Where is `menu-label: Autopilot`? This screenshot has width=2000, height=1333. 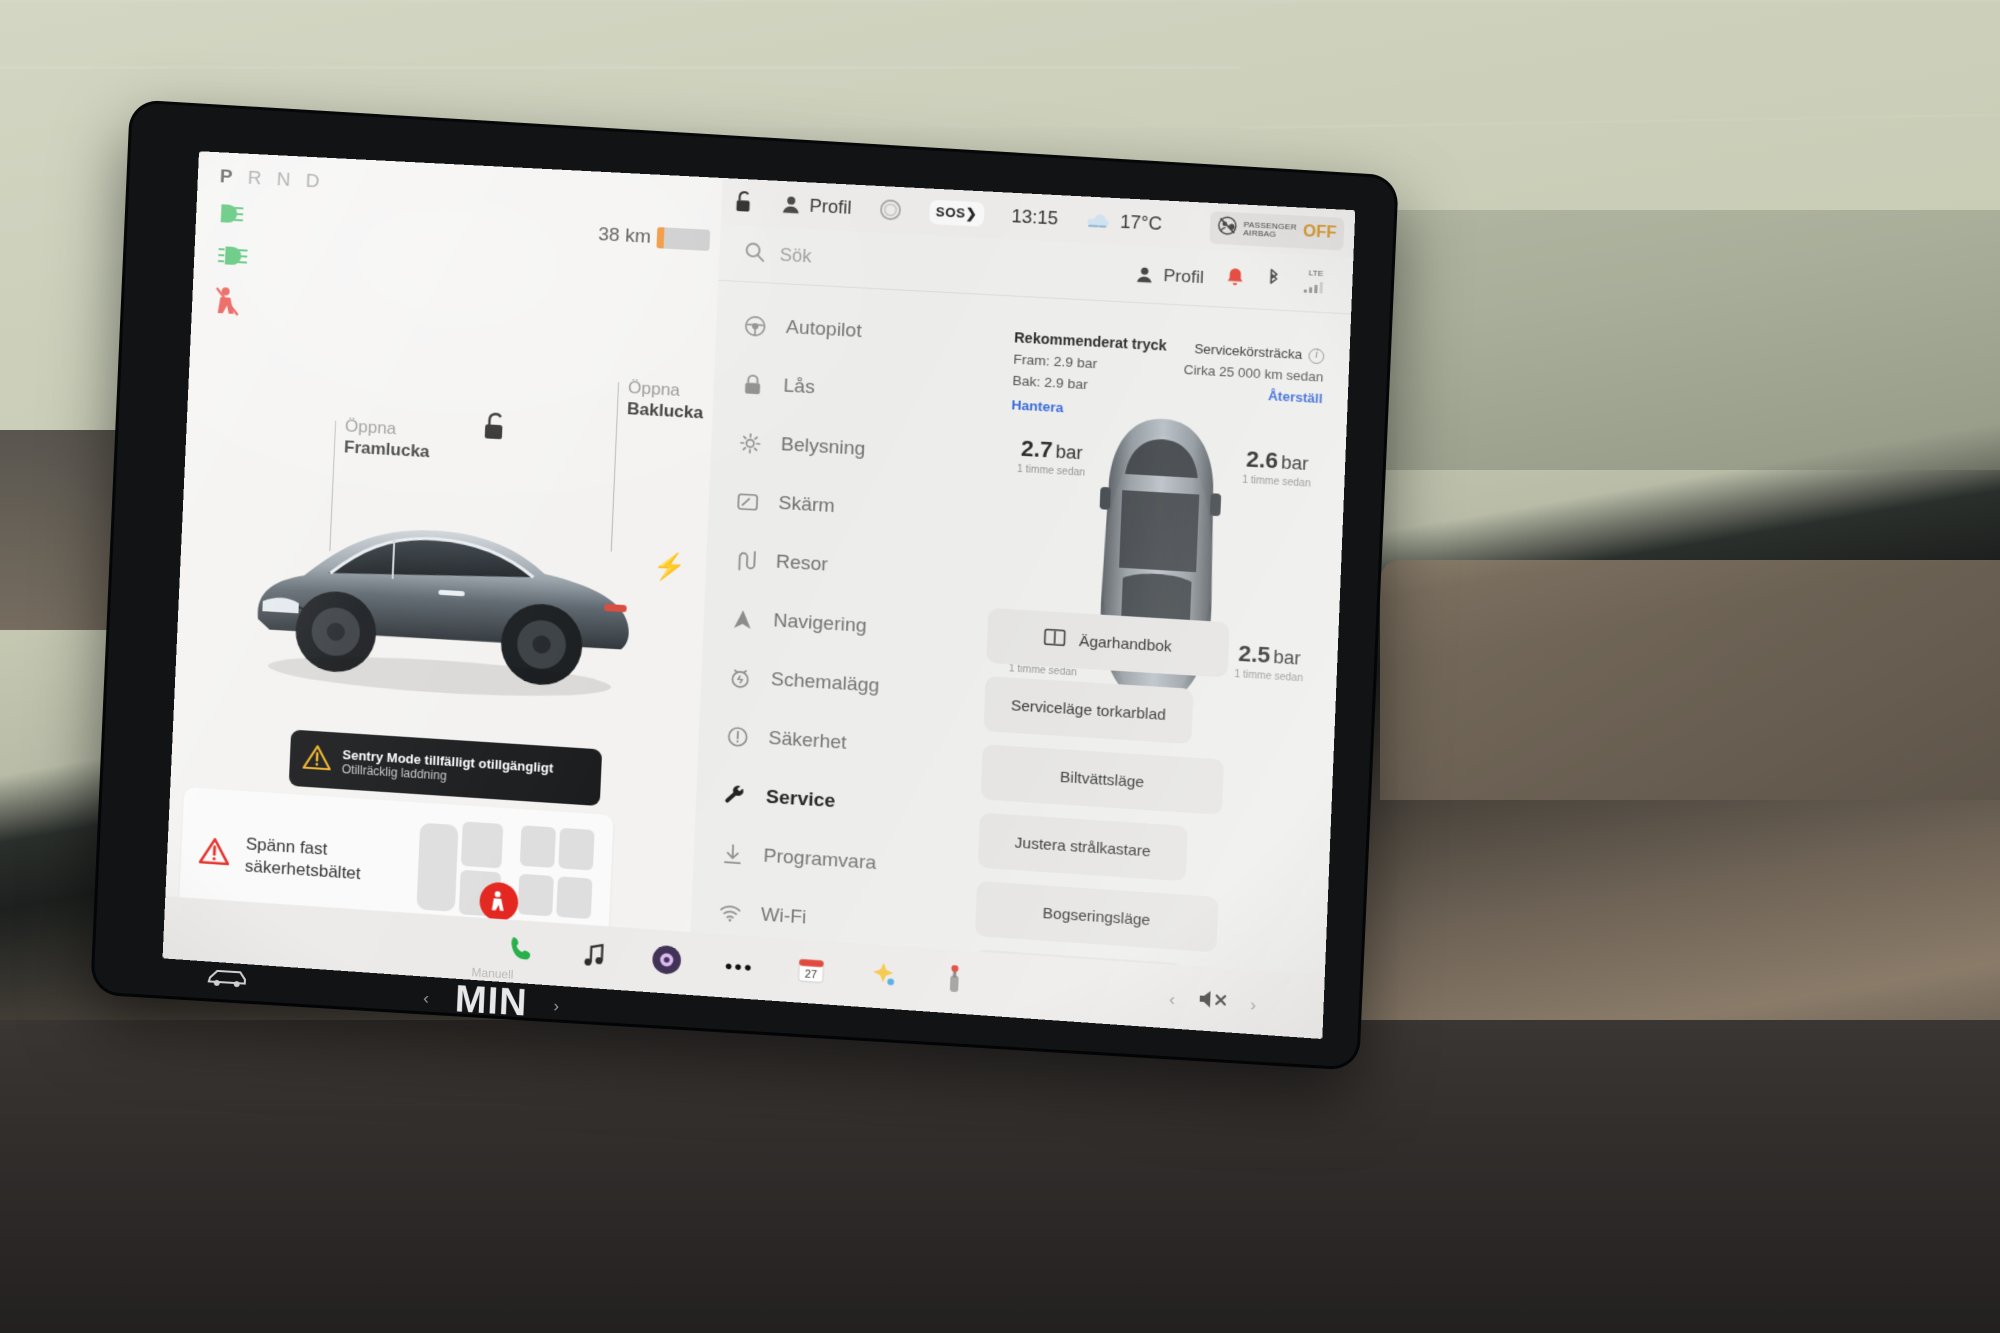 menu-label: Autopilot is located at coordinates (824, 329).